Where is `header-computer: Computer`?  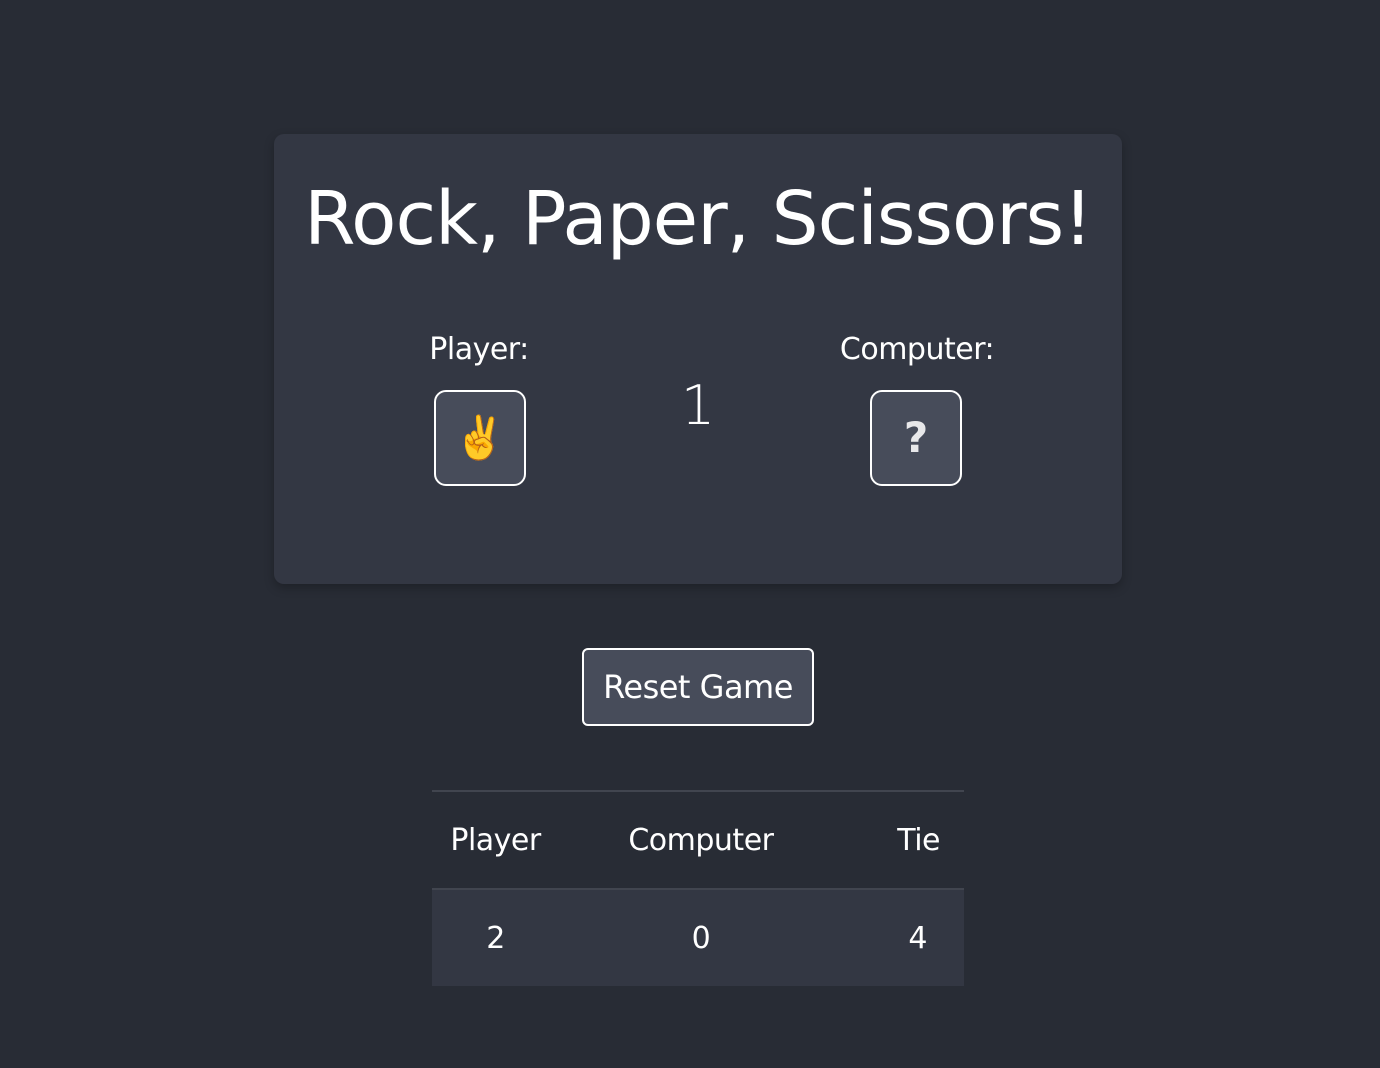 header-computer: Computer is located at coordinates (701, 840).